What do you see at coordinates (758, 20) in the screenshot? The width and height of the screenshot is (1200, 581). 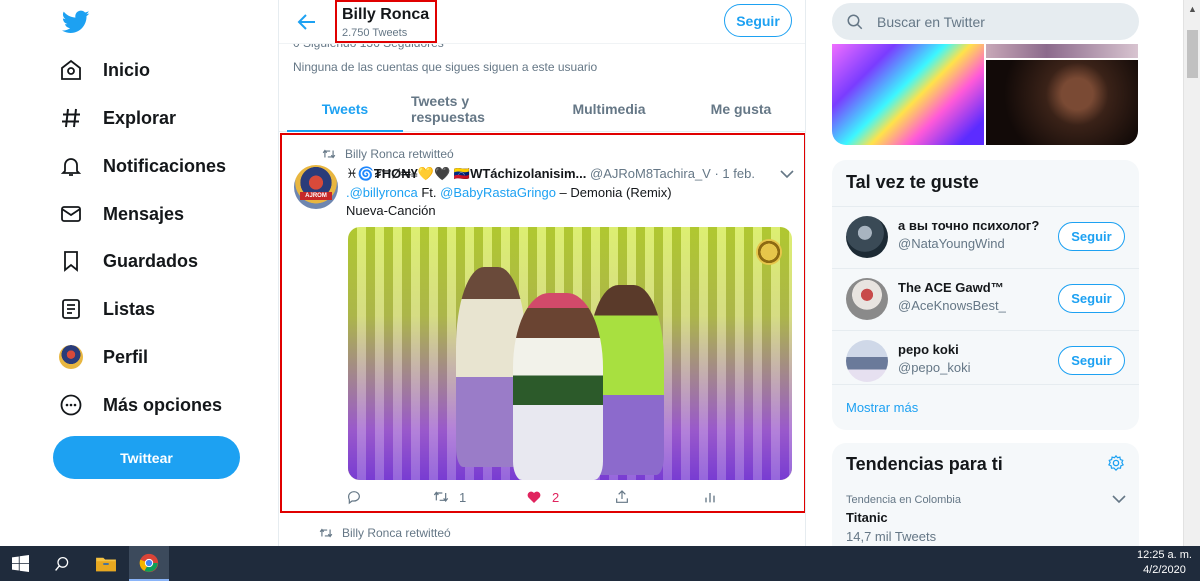 I see `follow-button: Seguir` at bounding box center [758, 20].